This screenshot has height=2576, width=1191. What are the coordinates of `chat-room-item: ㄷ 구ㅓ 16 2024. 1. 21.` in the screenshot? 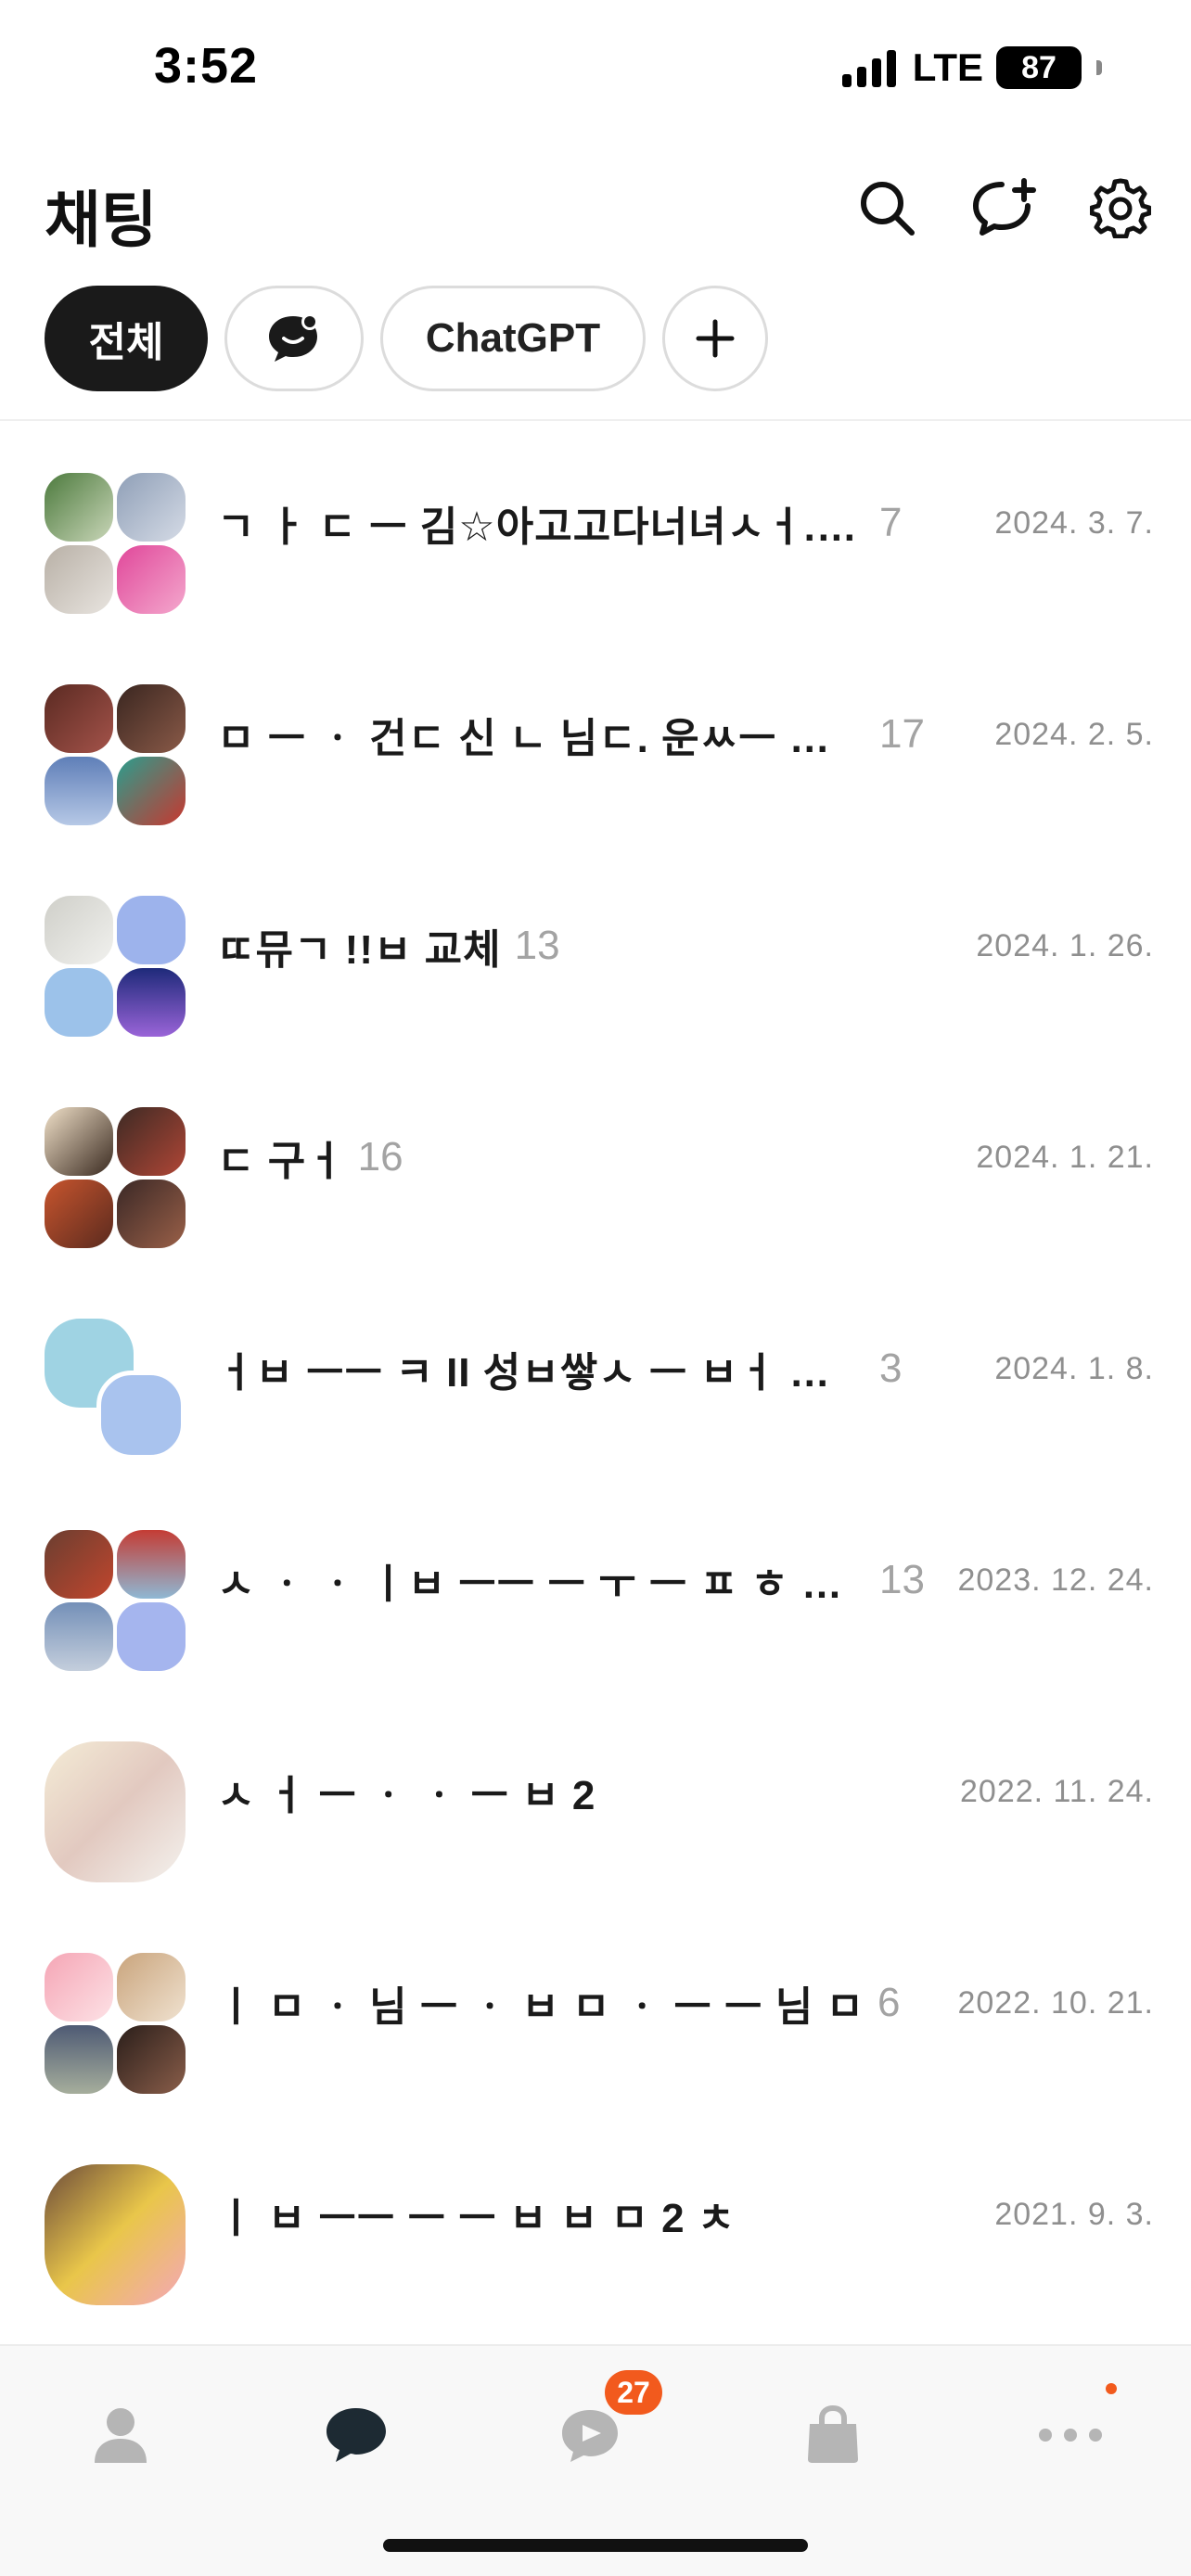 It's located at (595, 1161).